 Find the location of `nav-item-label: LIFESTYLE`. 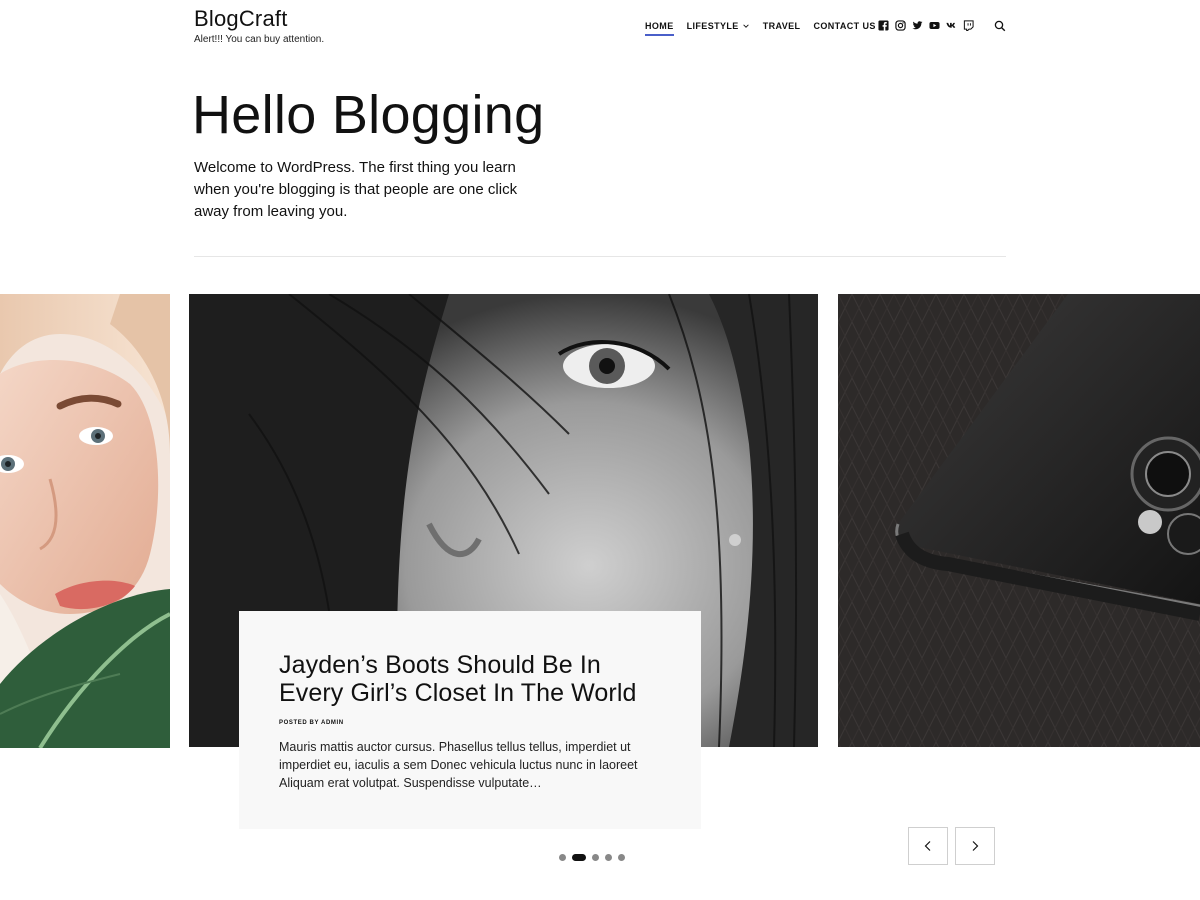

nav-item-label: LIFESTYLE is located at coordinates (712, 26).